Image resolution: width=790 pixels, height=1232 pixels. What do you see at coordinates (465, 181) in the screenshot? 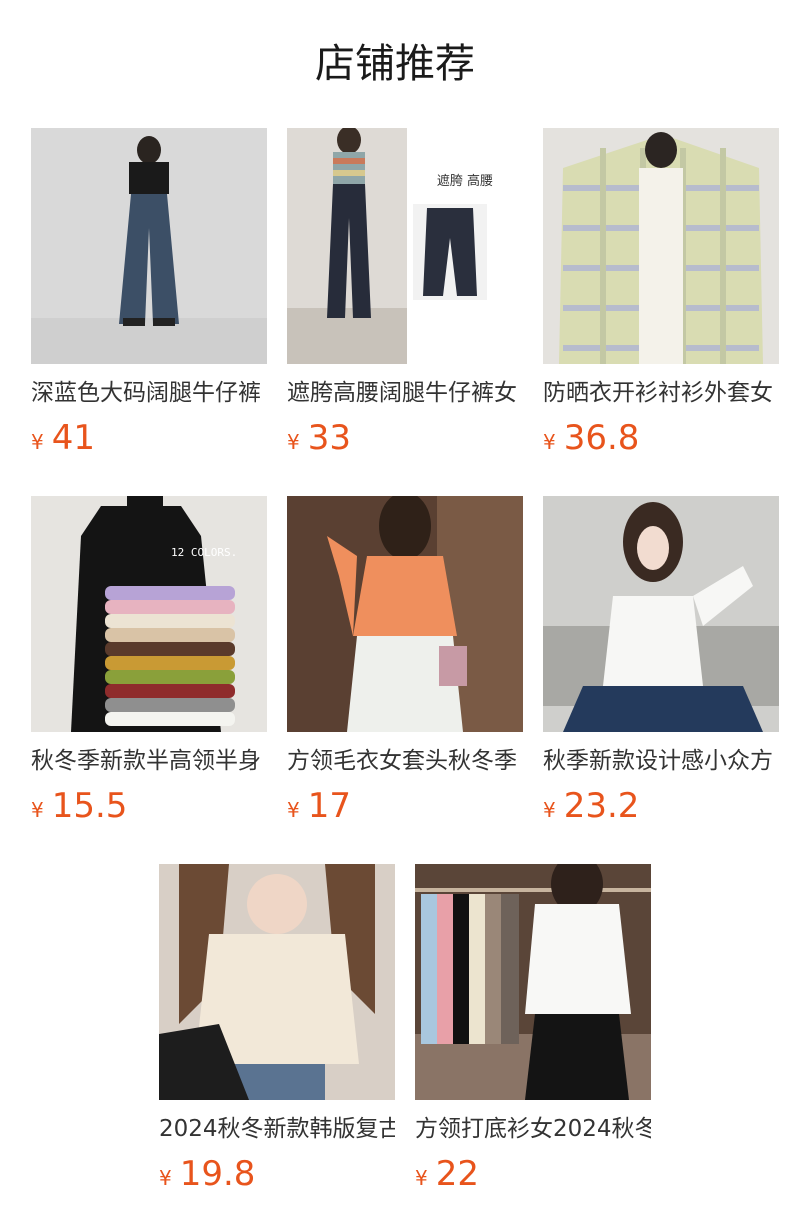
I see `image-caption: 遮胯 高腰` at bounding box center [465, 181].